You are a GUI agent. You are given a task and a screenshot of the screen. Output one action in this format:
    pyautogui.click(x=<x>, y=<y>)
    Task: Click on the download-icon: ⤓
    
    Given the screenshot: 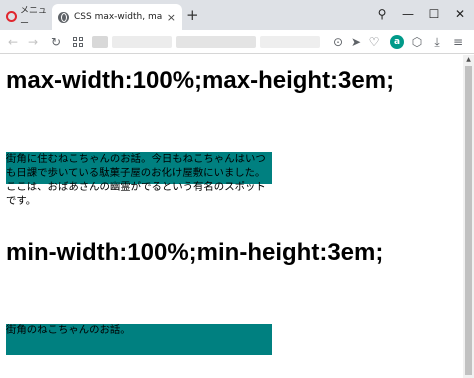 What is the action you would take?
    pyautogui.click(x=437, y=42)
    